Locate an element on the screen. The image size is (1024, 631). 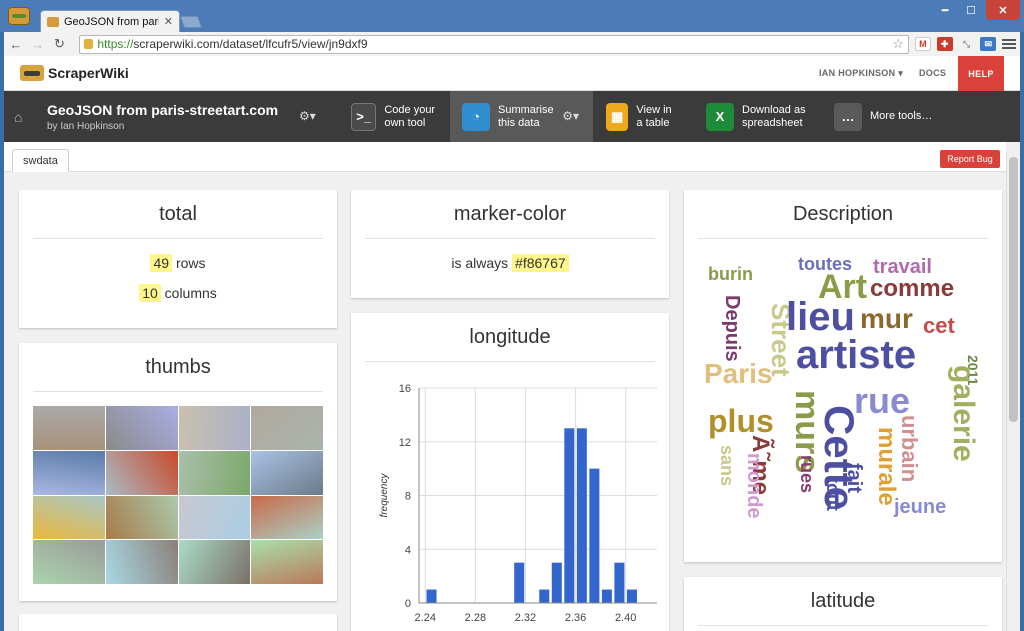
y-tick-label: 4 is located at coordinates (408, 550).